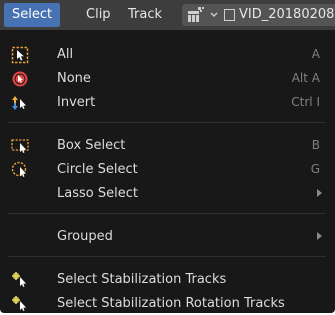 The image size is (335, 315). What do you see at coordinates (315, 145) in the screenshot?
I see `menu-item-shortcut: B` at bounding box center [315, 145].